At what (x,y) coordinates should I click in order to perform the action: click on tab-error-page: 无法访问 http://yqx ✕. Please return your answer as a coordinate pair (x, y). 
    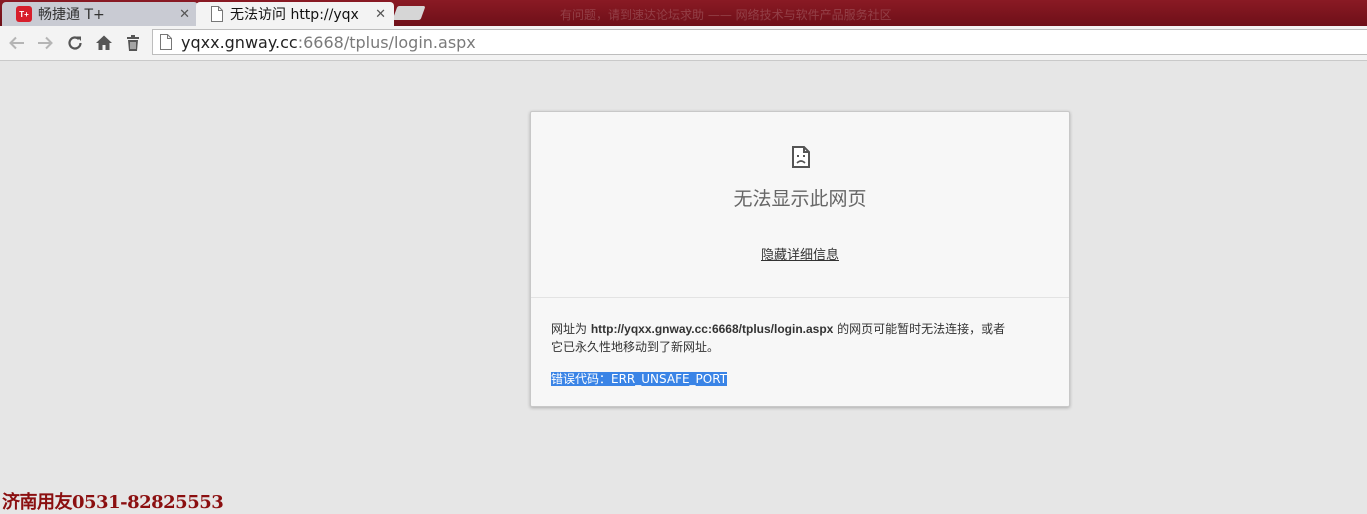
    Looking at the image, I should click on (295, 14).